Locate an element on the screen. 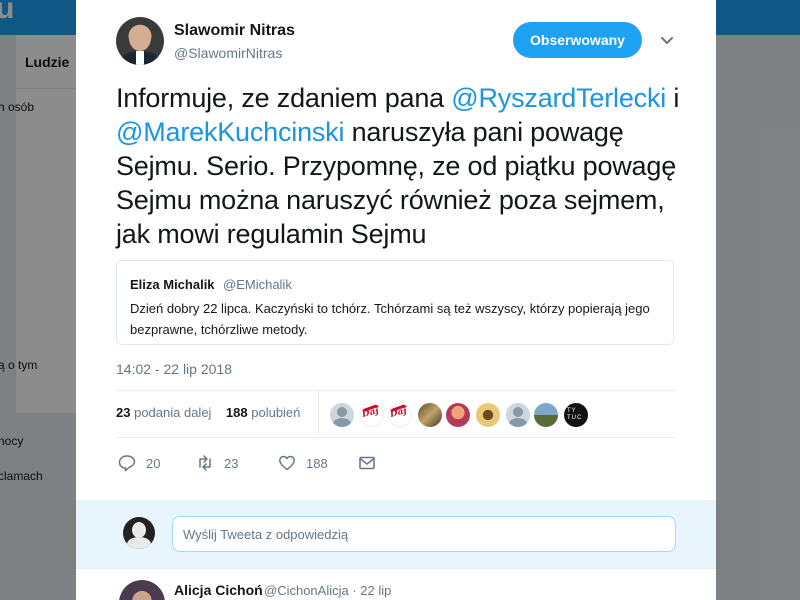 Image resolution: width=800 pixels, height=600 pixels. reply-date: 22 lip is located at coordinates (375, 590).